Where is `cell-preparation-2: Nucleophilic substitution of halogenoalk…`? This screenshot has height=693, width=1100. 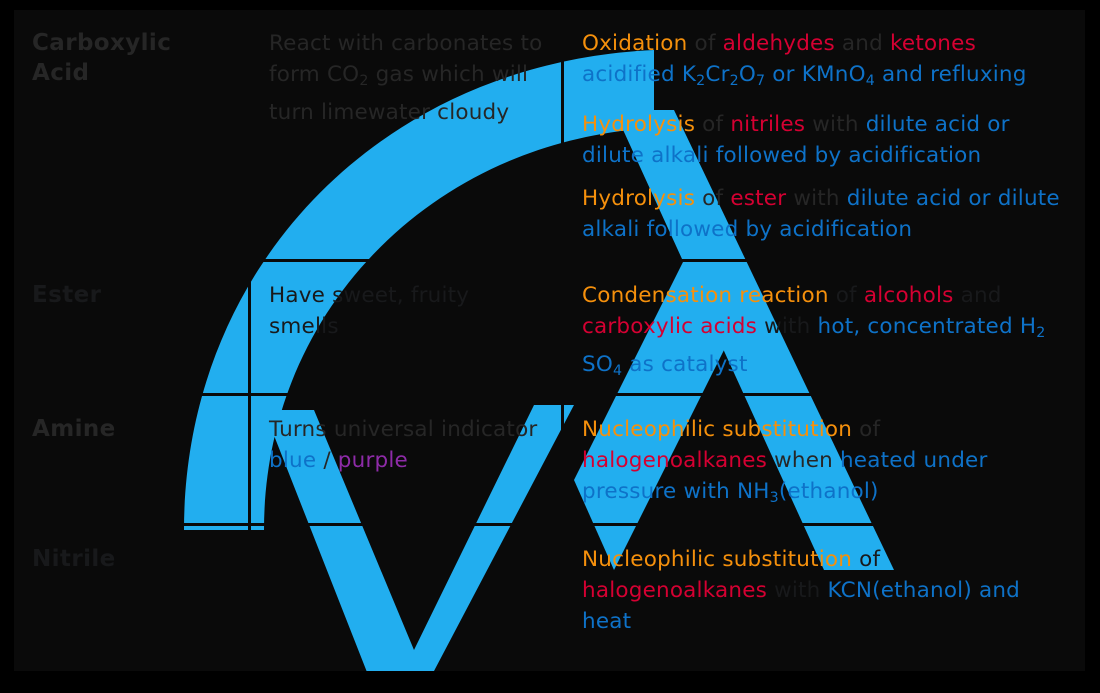 cell-preparation-2: Nucleophilic substitution of halogenoalk… is located at coordinates (824, 461).